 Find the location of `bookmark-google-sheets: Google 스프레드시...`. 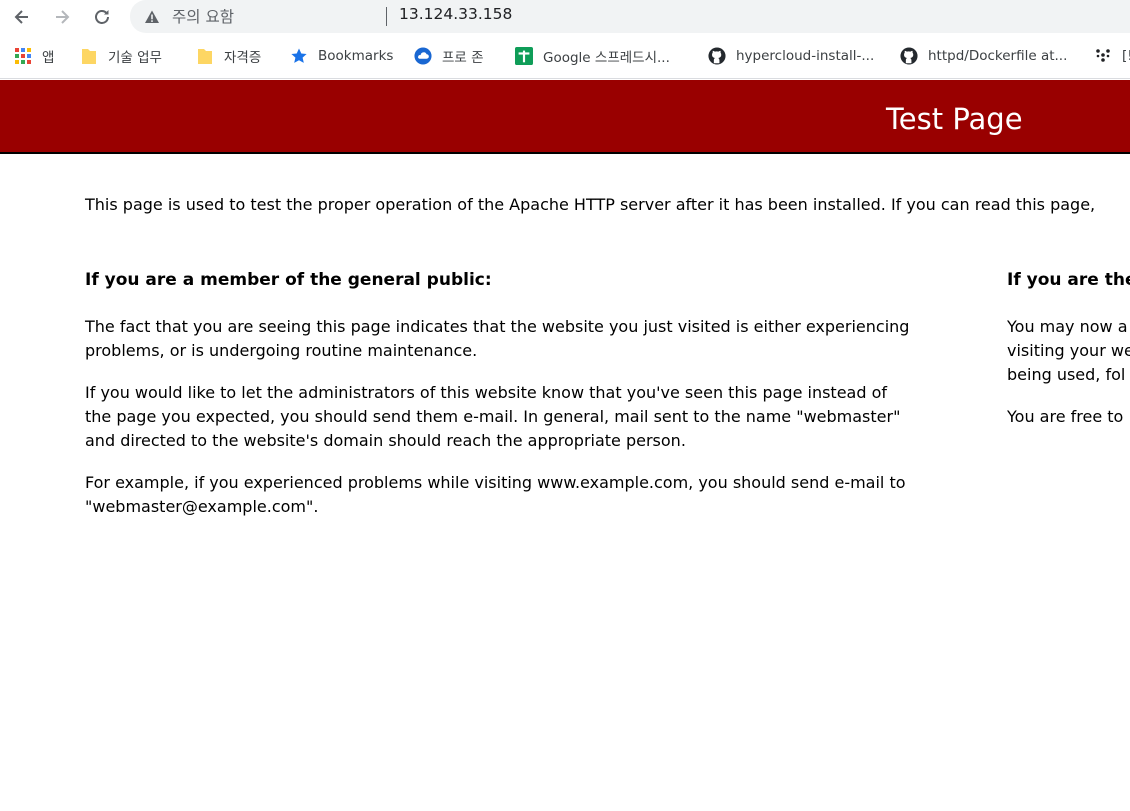

bookmark-google-sheets: Google 스프레드시... is located at coordinates (592, 56).